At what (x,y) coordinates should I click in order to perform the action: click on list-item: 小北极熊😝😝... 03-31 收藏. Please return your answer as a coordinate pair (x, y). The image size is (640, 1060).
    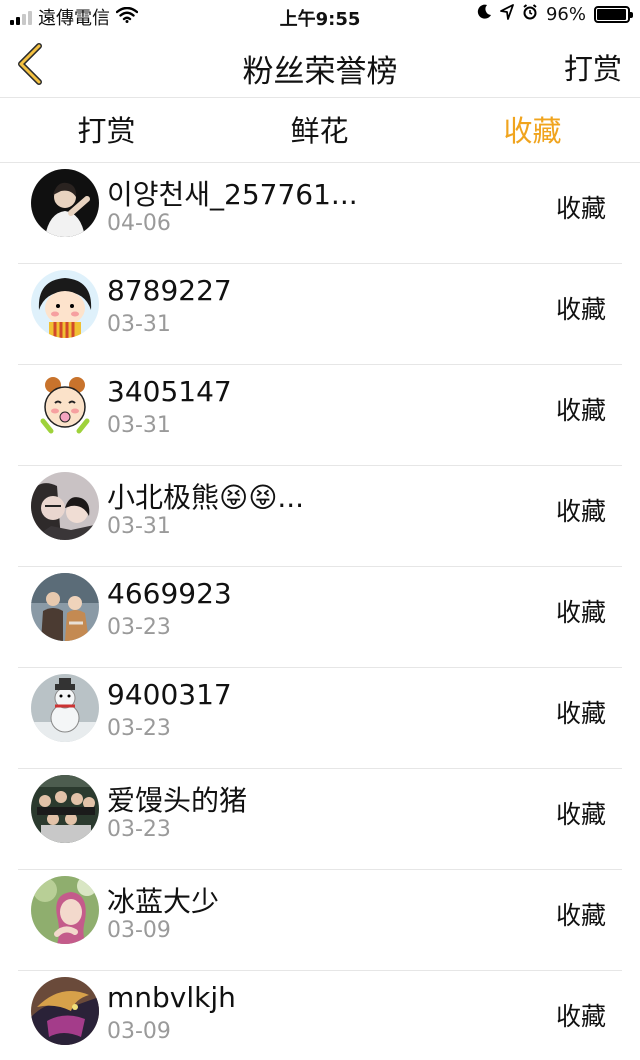
    Looking at the image, I should click on (320, 516).